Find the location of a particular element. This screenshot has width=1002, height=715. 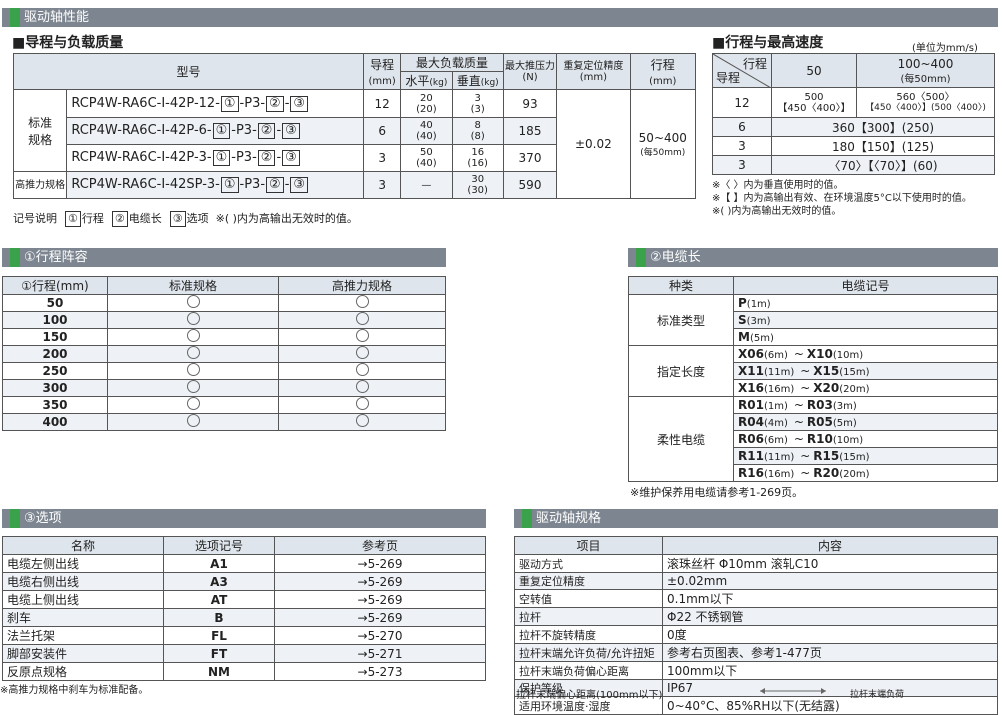

speed-lead-cell: 12 is located at coordinates (742, 102).